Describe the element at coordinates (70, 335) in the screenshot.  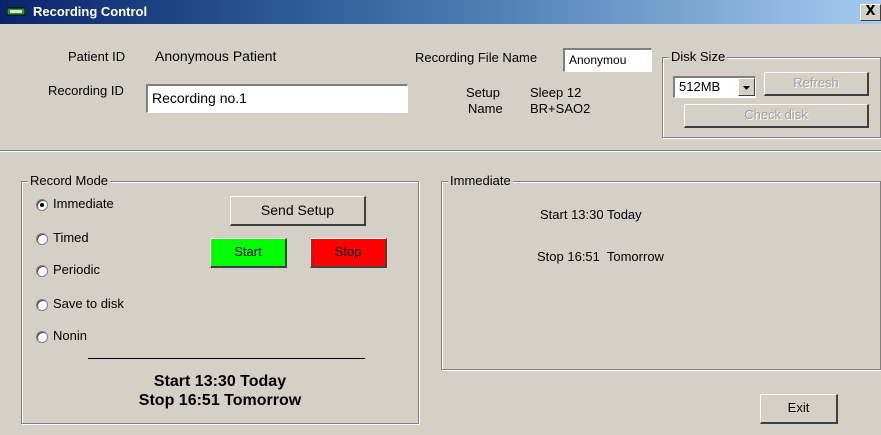
I see `radio-label-nonin: Nonin` at that location.